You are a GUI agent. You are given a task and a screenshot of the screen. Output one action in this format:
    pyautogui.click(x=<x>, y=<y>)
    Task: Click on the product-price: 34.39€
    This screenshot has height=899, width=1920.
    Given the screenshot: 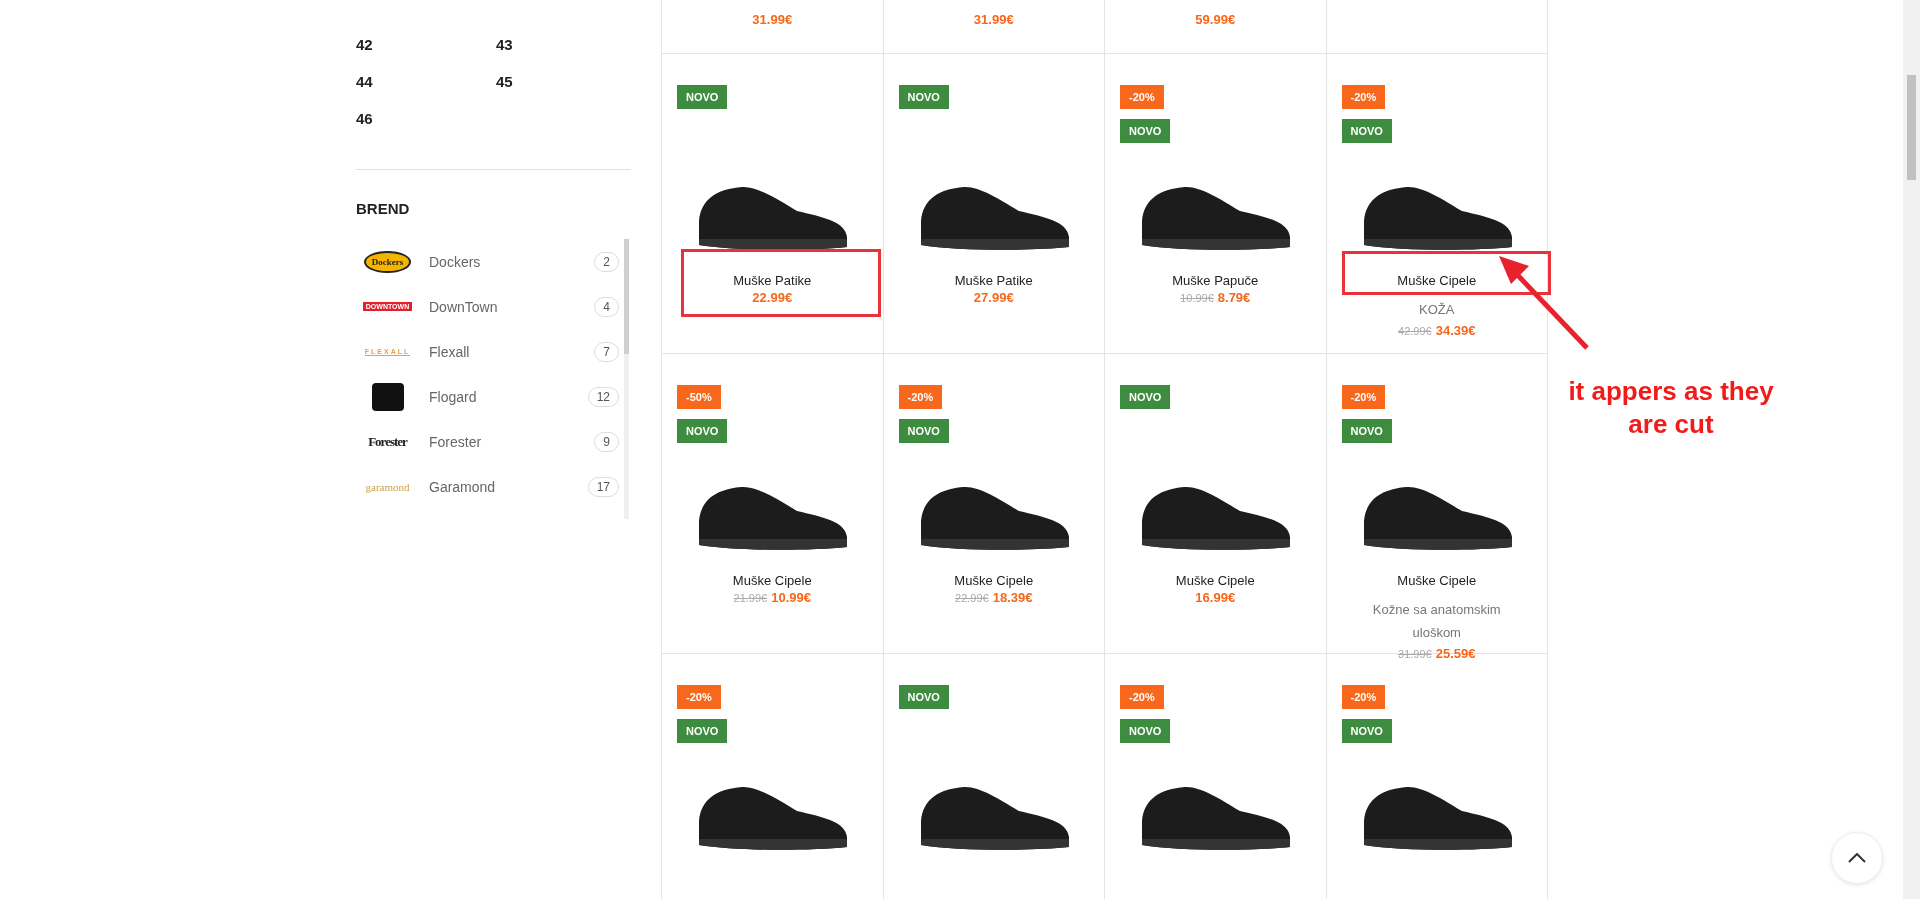 What is the action you would take?
    pyautogui.click(x=1455, y=330)
    